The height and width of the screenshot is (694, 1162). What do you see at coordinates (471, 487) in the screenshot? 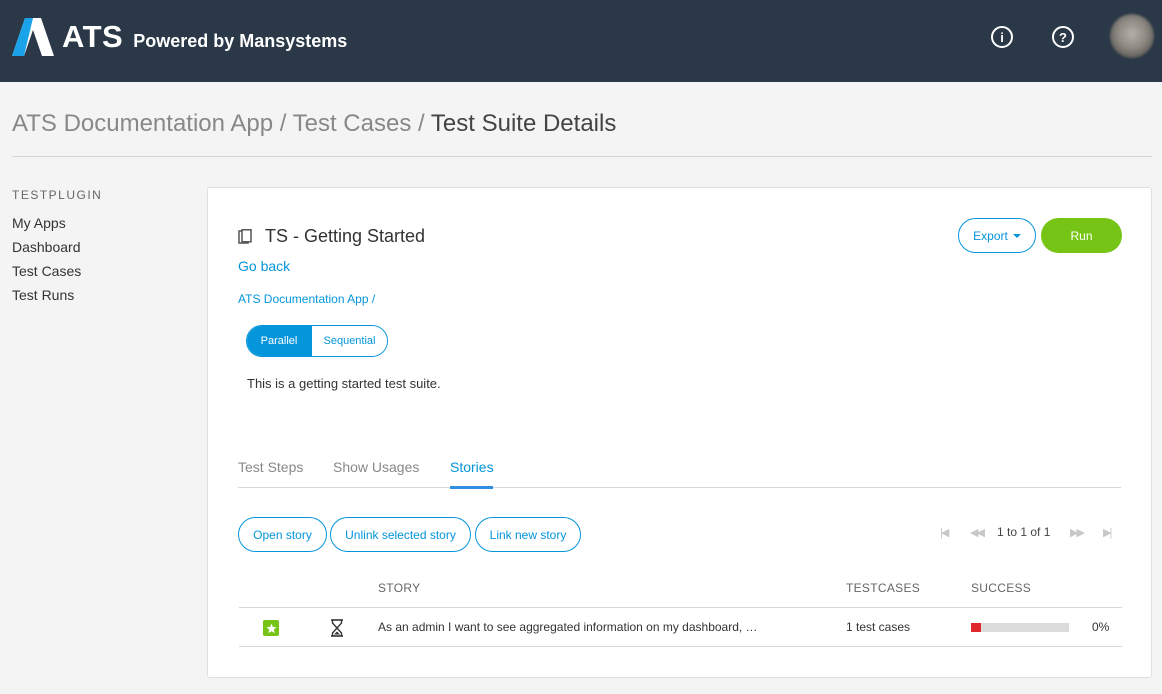
I see `active-tab-indicator` at bounding box center [471, 487].